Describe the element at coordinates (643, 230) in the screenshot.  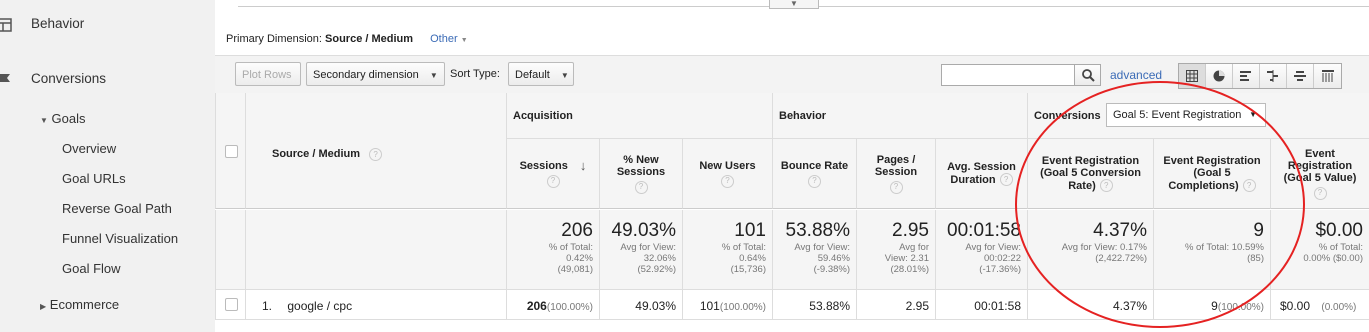
I see `totals-pct-new-value: 49.03%` at that location.